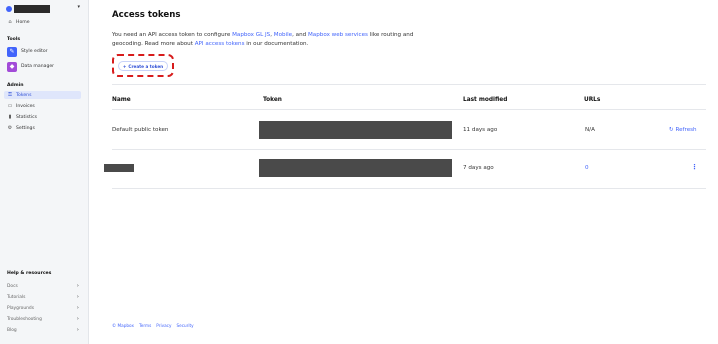 This screenshot has height=344, width=718. I want to click on urls-value: N/A, so click(590, 130).